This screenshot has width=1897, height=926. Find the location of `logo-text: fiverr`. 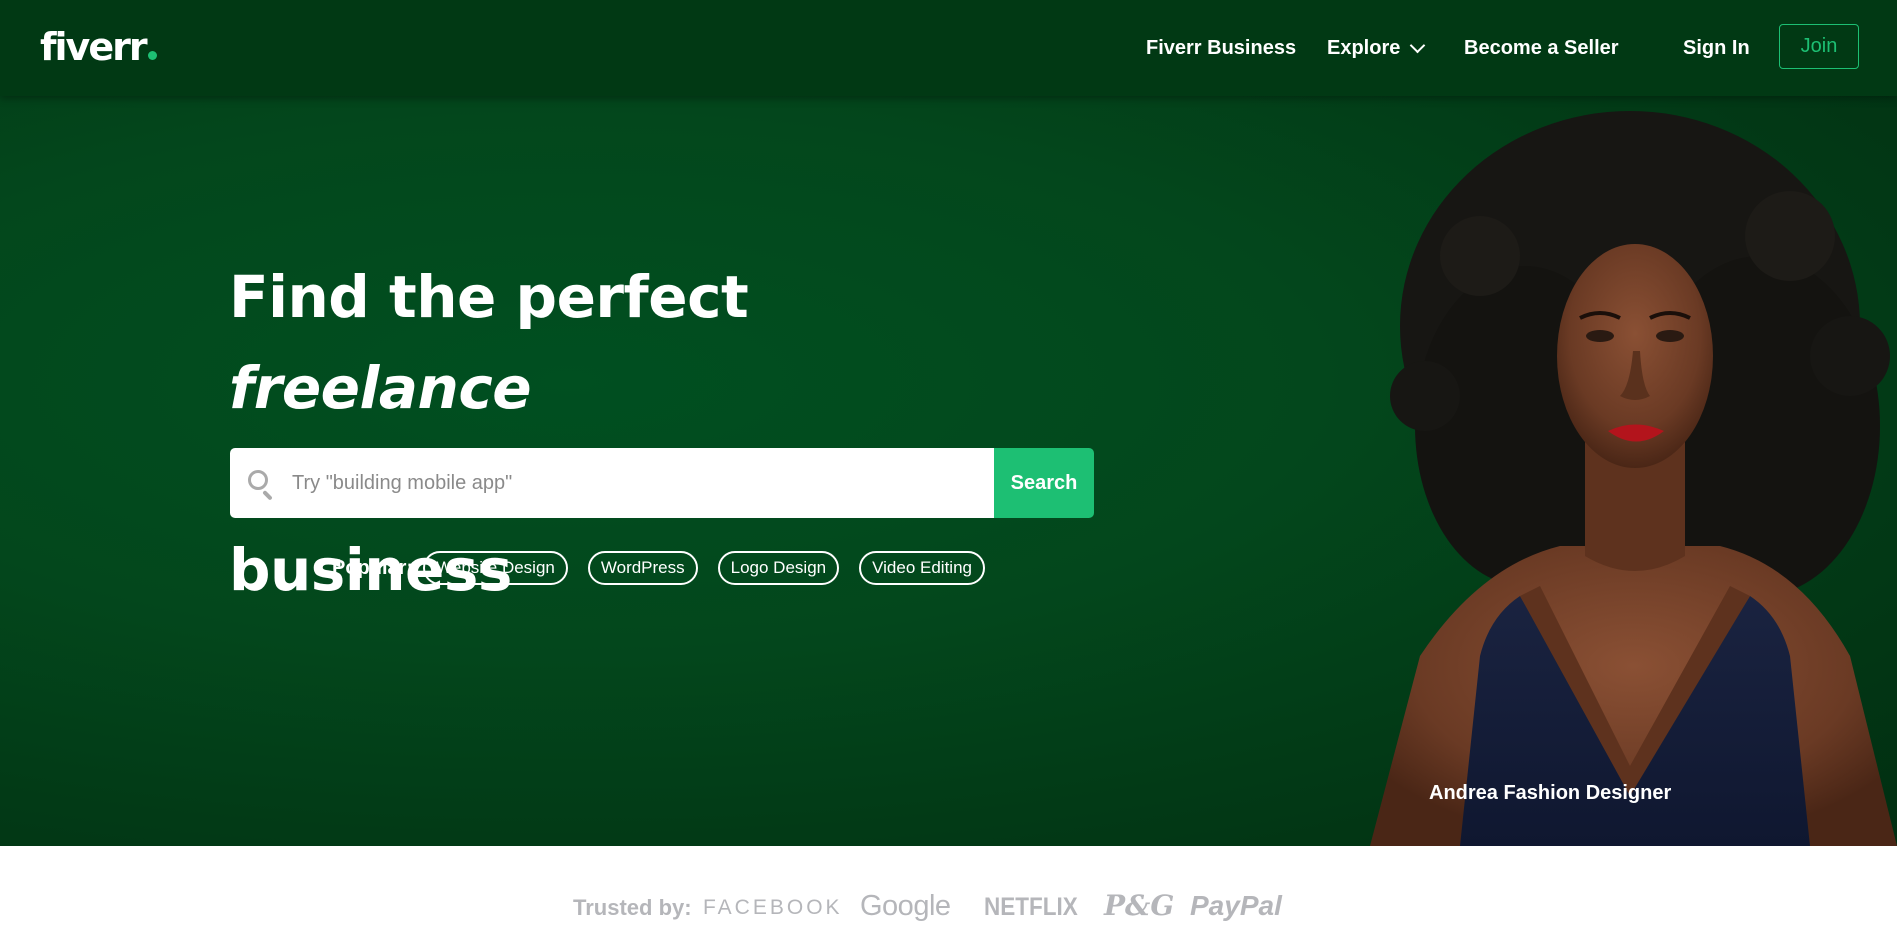

logo-text: fiverr is located at coordinates (94, 47).